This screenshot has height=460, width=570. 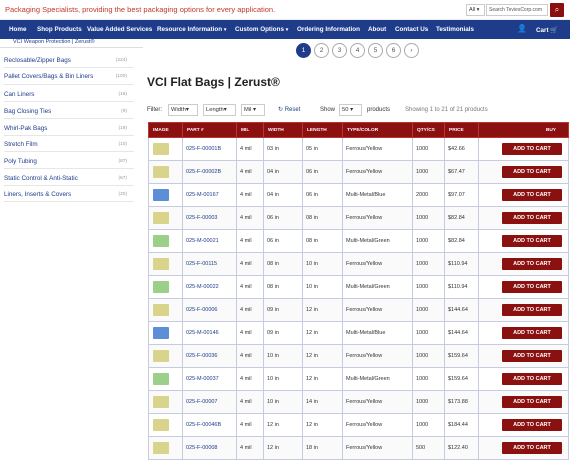 What do you see at coordinates (209, 379) in the screenshot?
I see `part-number-link: 025-M-00037` at bounding box center [209, 379].